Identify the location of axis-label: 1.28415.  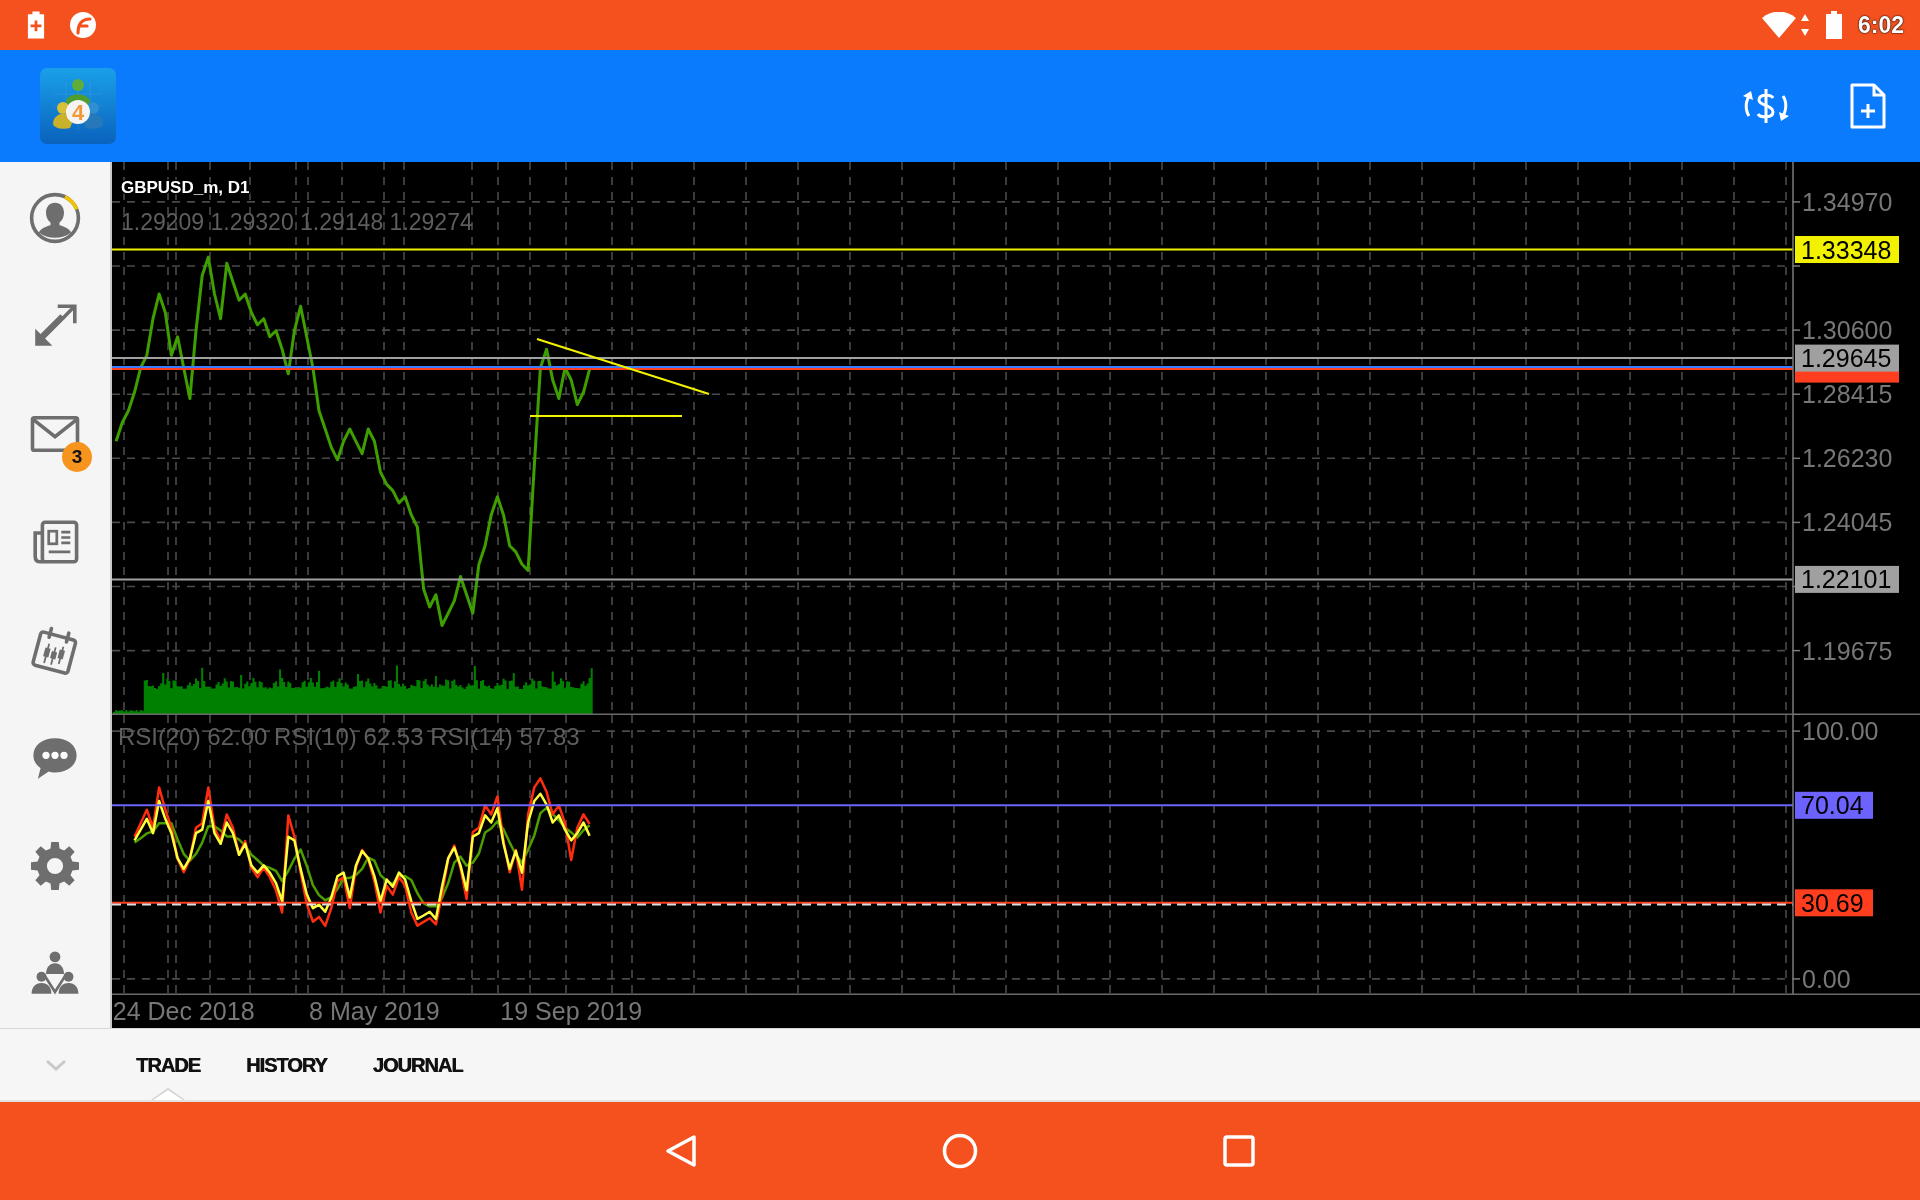
(1847, 394).